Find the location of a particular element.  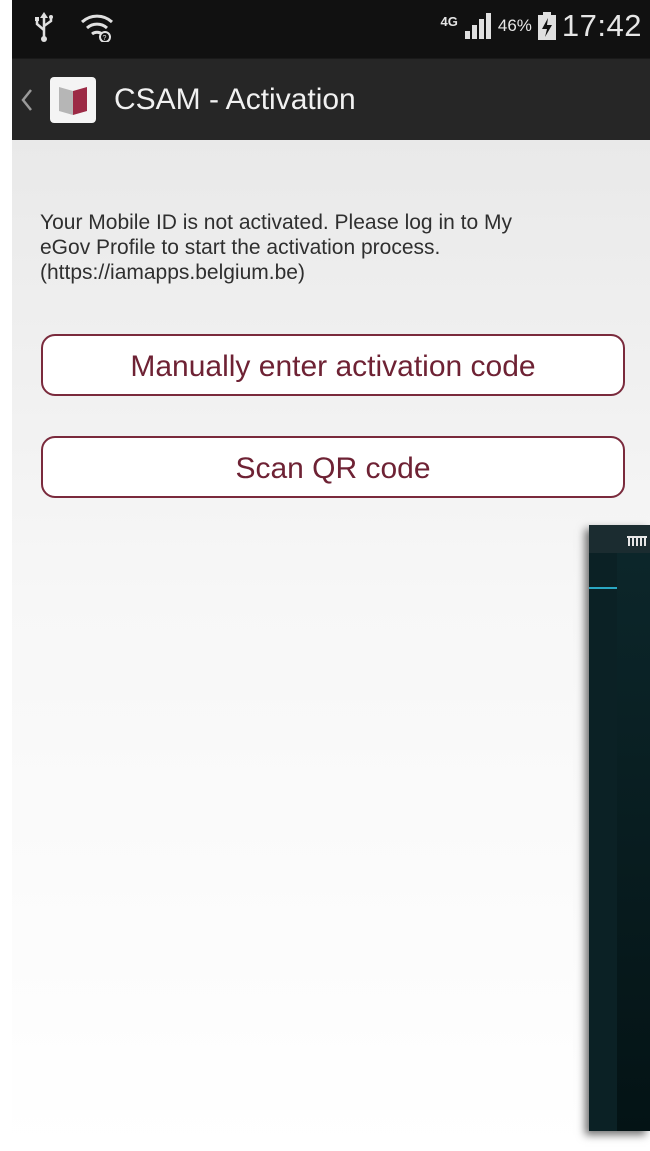

message-line: (https://iamapps.belgium.be) is located at coordinates (172, 272).